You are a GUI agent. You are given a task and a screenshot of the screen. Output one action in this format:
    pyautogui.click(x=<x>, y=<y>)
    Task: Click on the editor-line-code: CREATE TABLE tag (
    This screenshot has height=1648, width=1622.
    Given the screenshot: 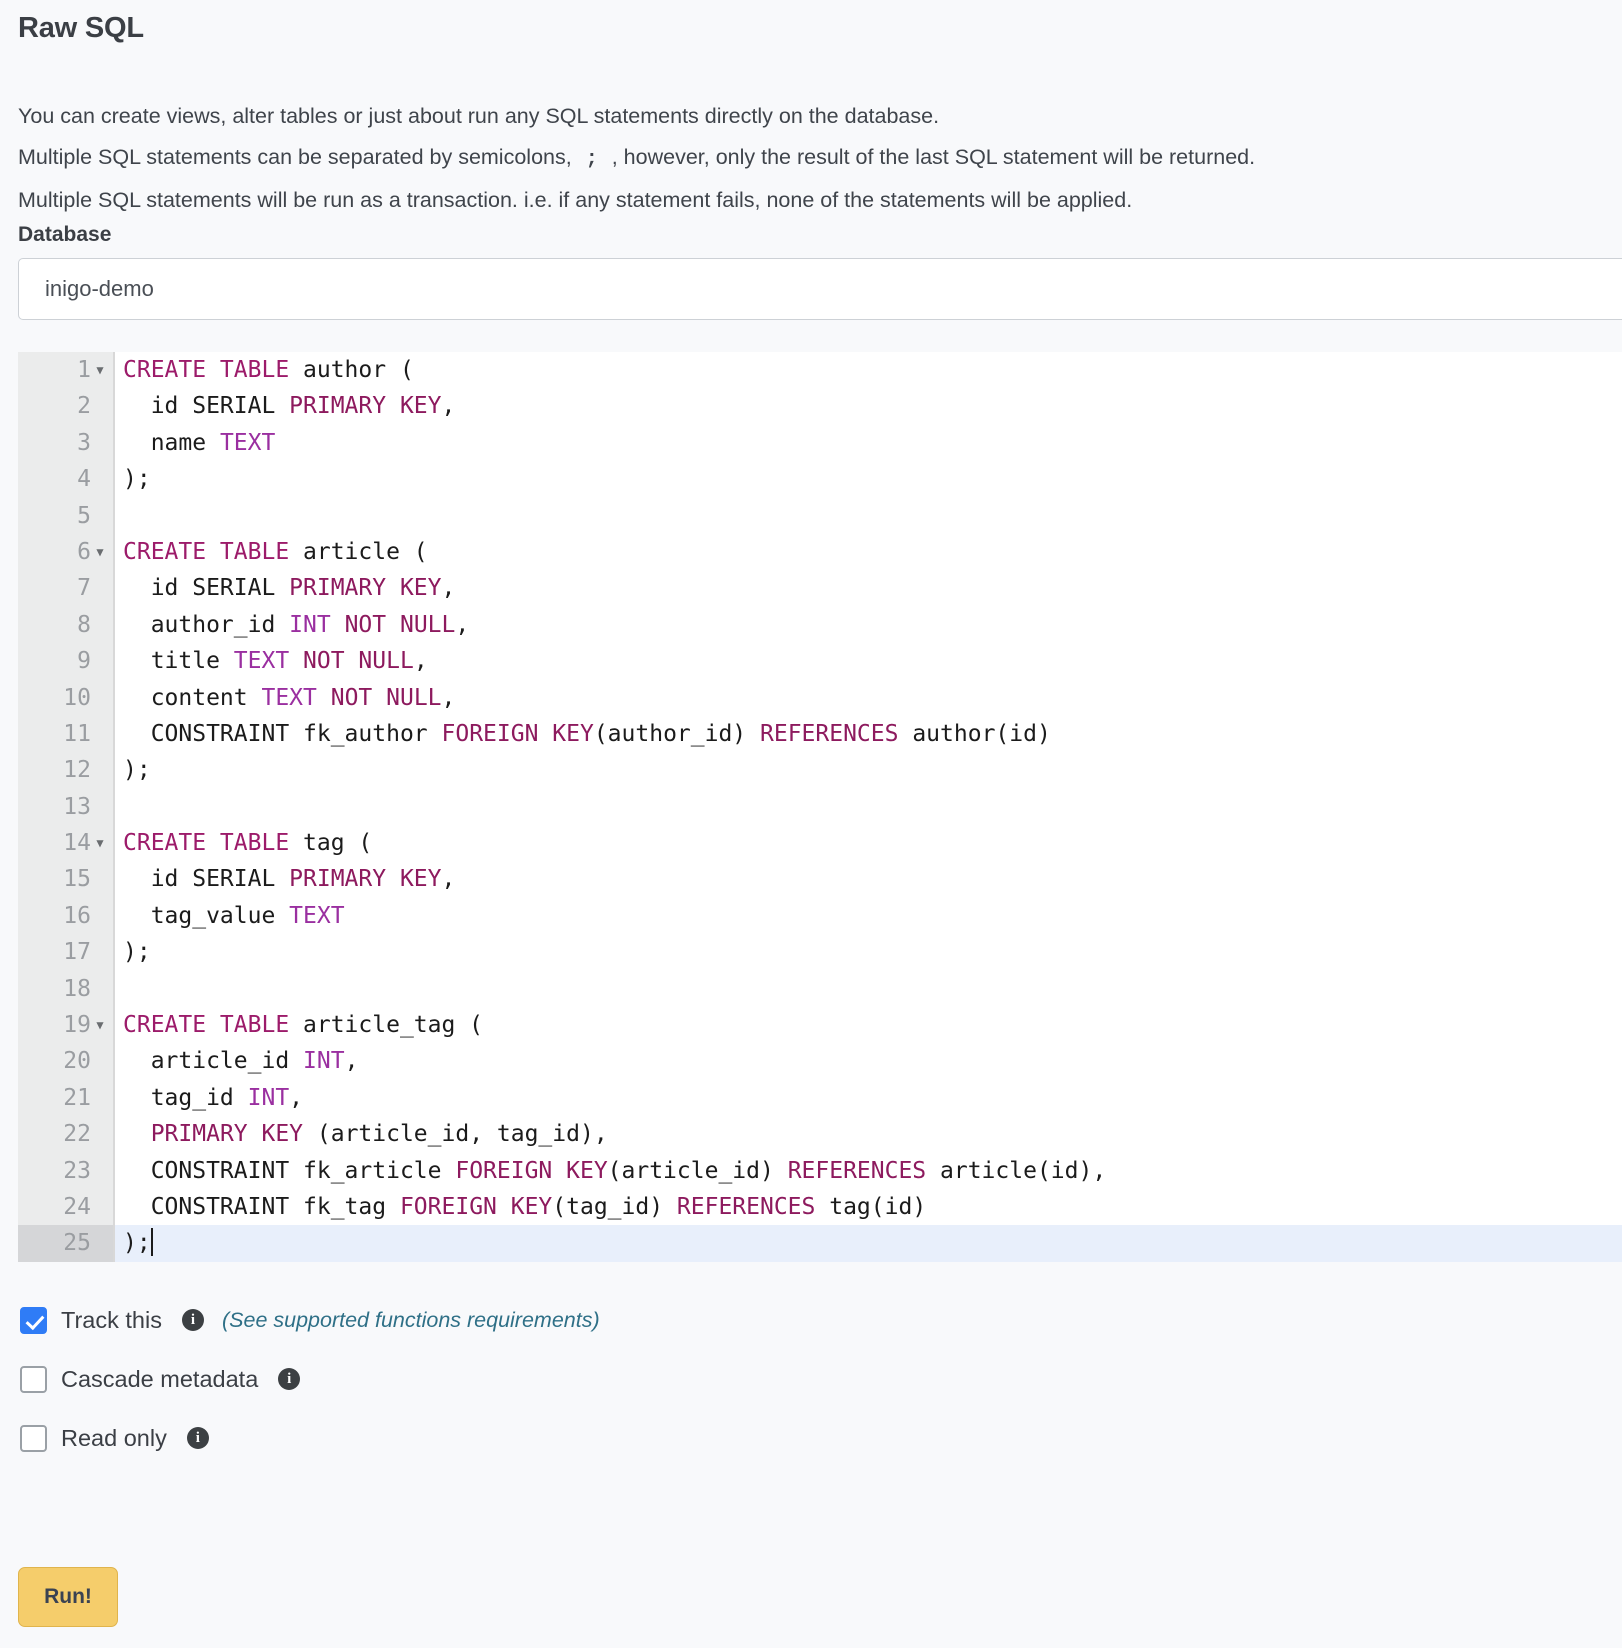 What is the action you would take?
    pyautogui.click(x=868, y=843)
    